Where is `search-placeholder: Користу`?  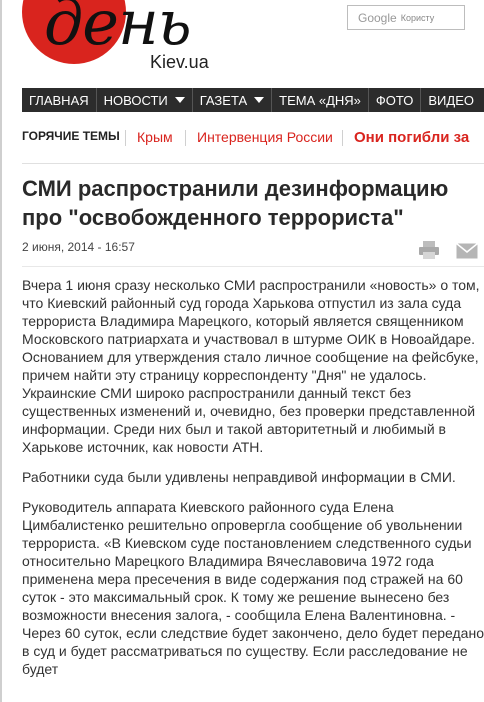
search-placeholder: Користу is located at coordinates (417, 17).